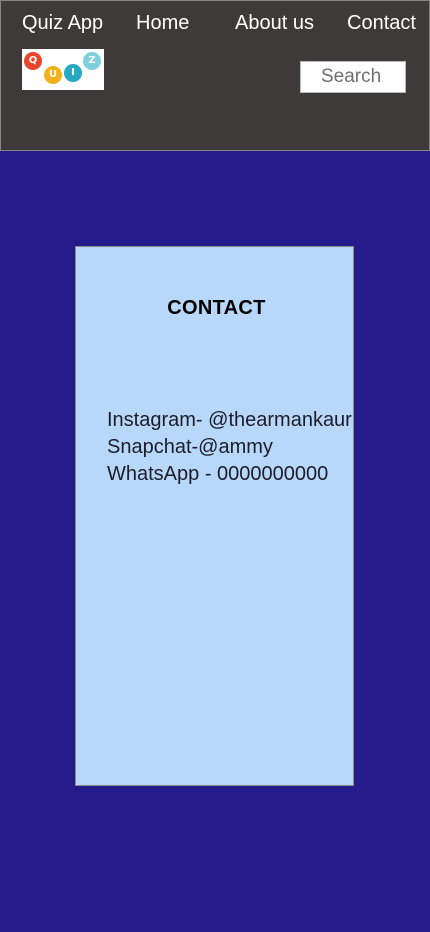  I want to click on nav-about-link: About us, so click(274, 23).